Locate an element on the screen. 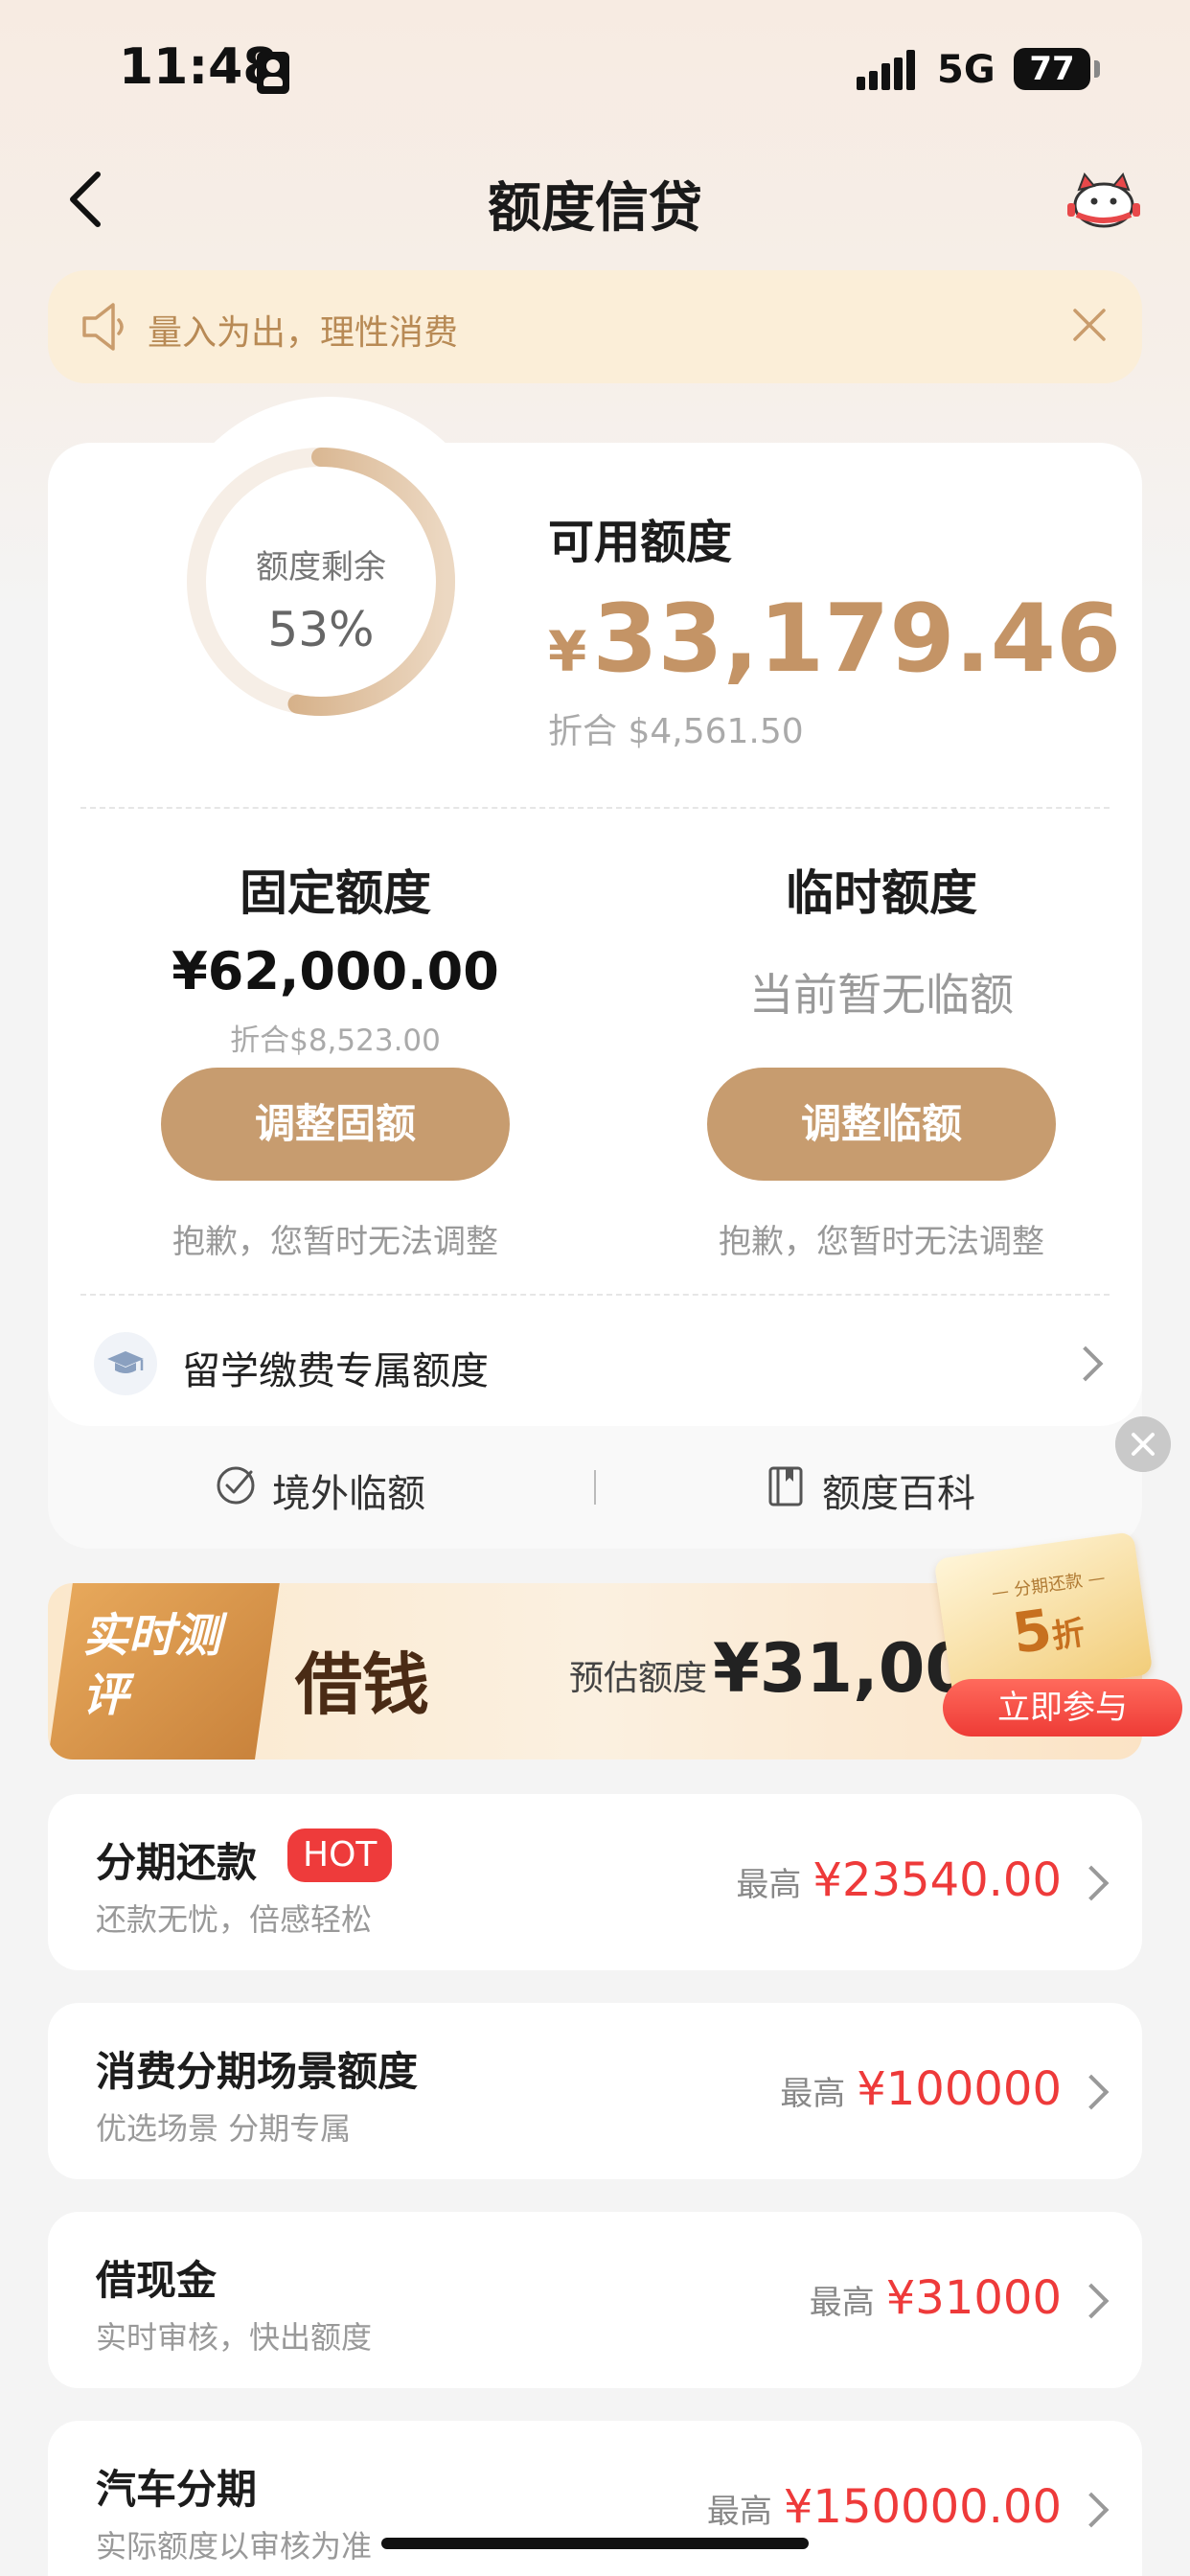 The height and width of the screenshot is (2576, 1190). battery-tip is located at coordinates (1097, 69).